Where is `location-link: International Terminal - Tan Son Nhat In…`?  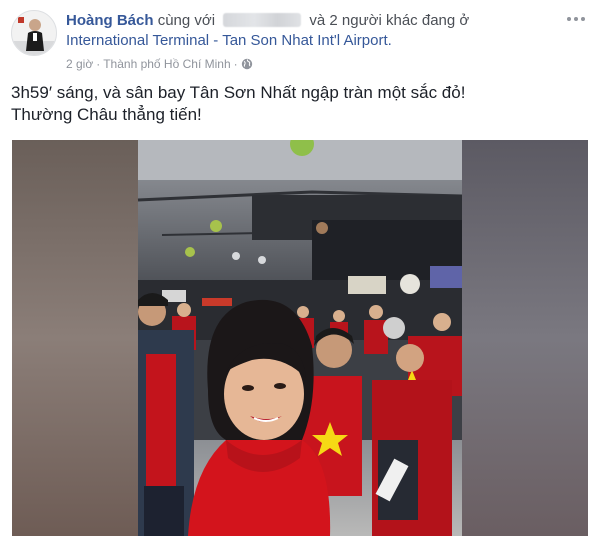
location-link: International Terminal - Tan Son Nhat In… is located at coordinates (229, 40).